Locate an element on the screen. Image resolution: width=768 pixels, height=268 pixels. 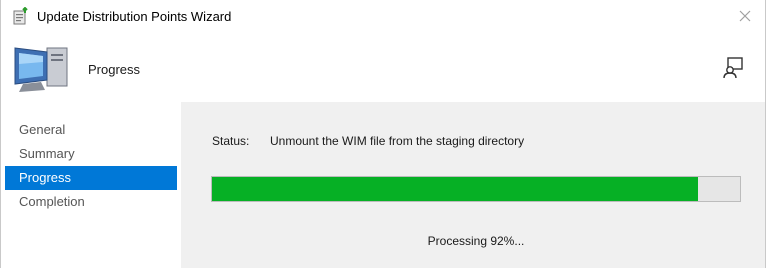
progress-bar is located at coordinates (476, 189).